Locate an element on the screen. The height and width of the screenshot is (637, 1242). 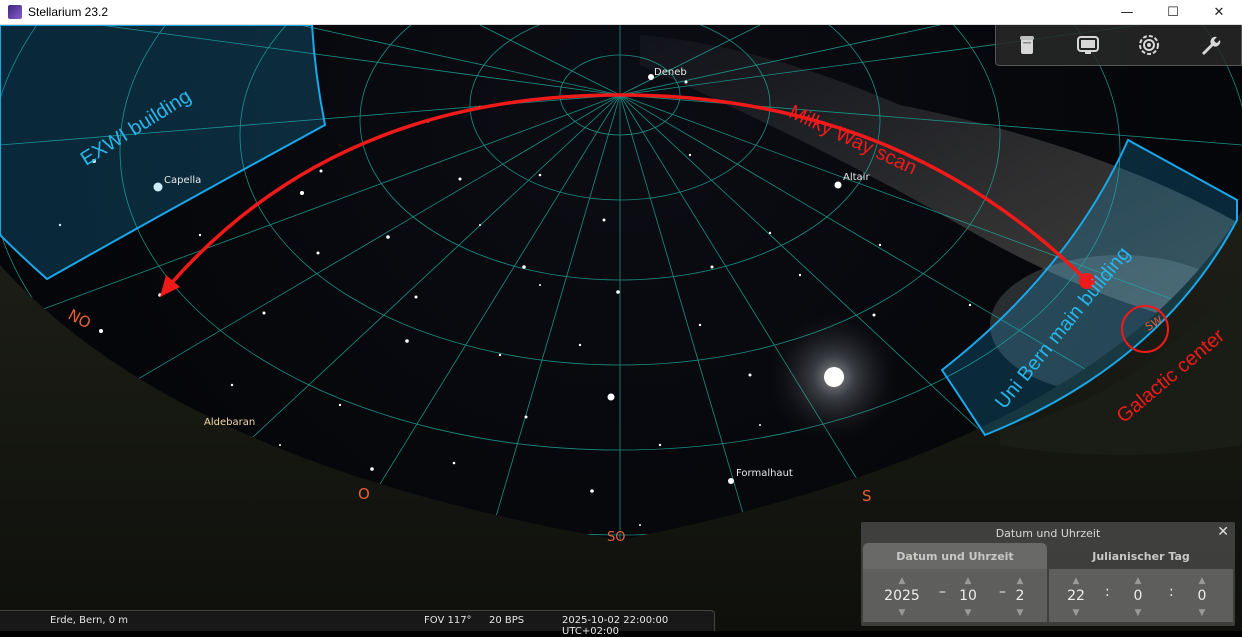
year-down-arrow-icon: ▼ is located at coordinates (902, 613).